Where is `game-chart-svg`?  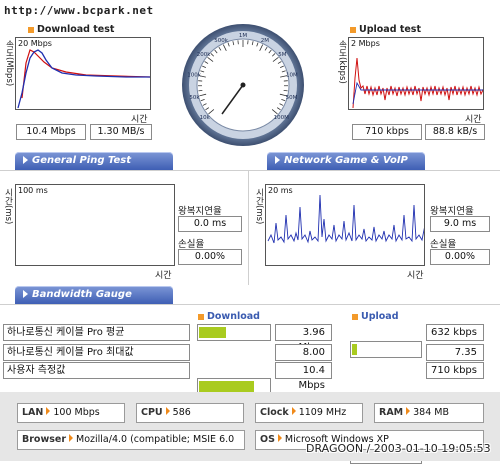
game-chart-svg is located at coordinates (345, 225).